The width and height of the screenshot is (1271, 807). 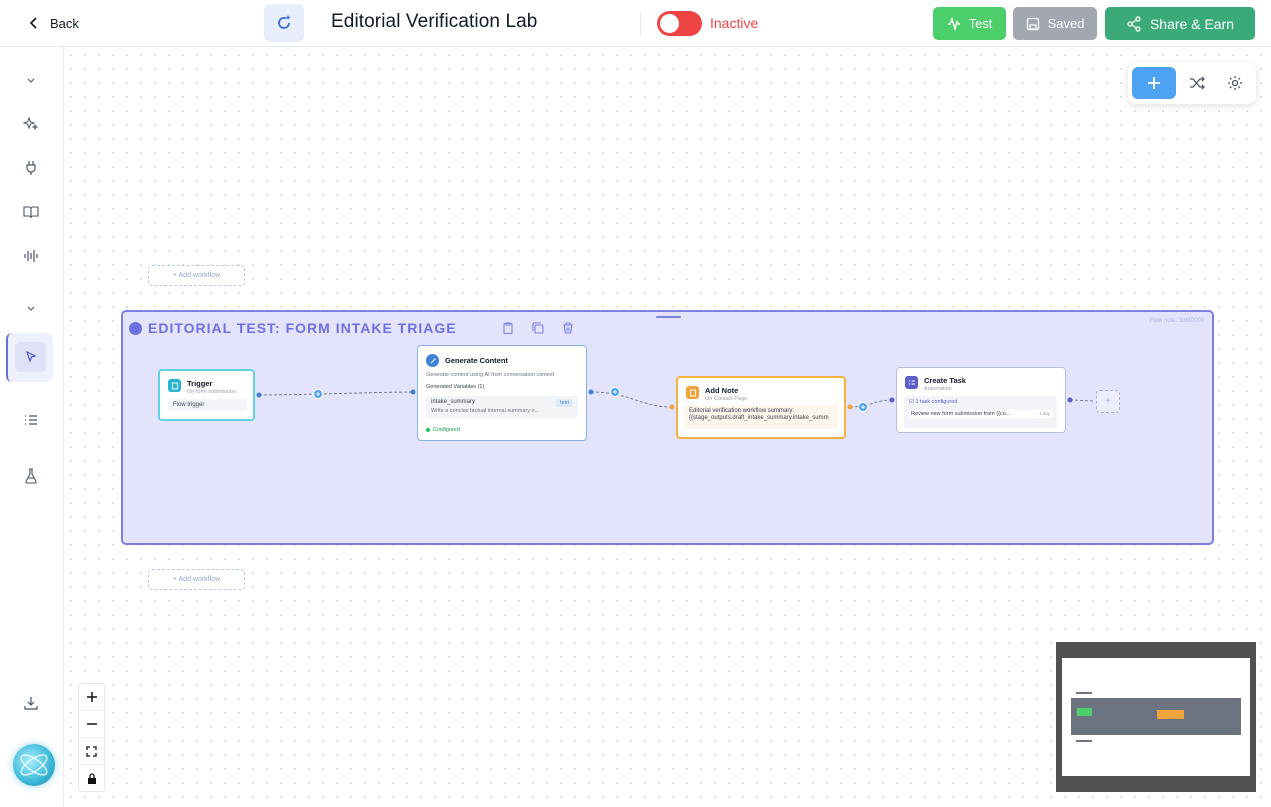 What do you see at coordinates (538, 328) in the screenshot?
I see `duplicate-icon` at bounding box center [538, 328].